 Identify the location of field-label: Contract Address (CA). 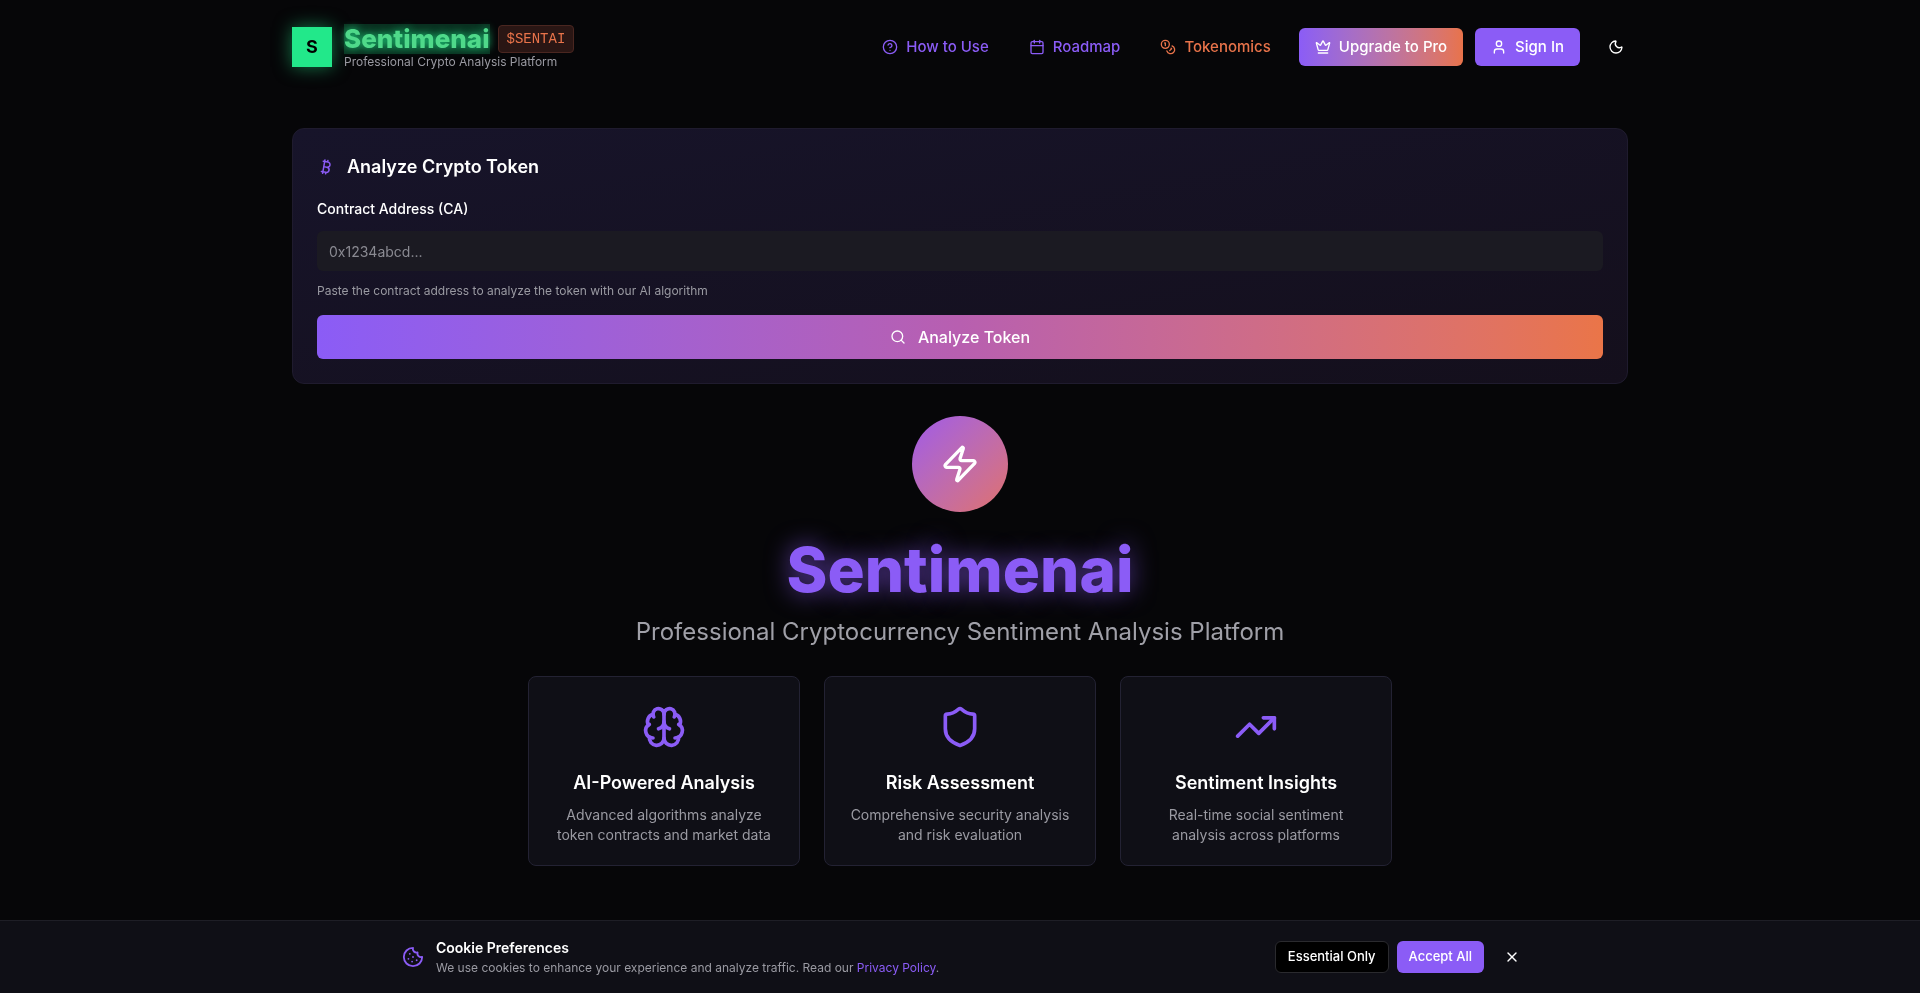
(393, 209).